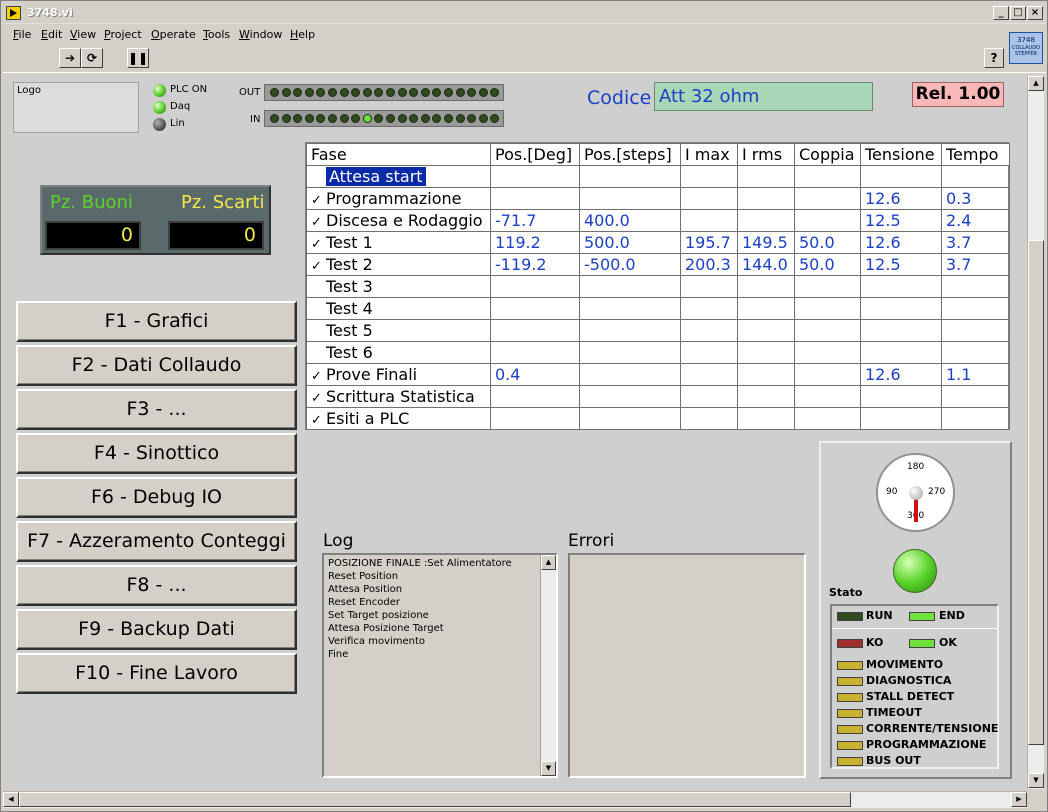  I want to click on f10-fine-lavoro-button: F10 - Fine Lavoro, so click(156, 673).